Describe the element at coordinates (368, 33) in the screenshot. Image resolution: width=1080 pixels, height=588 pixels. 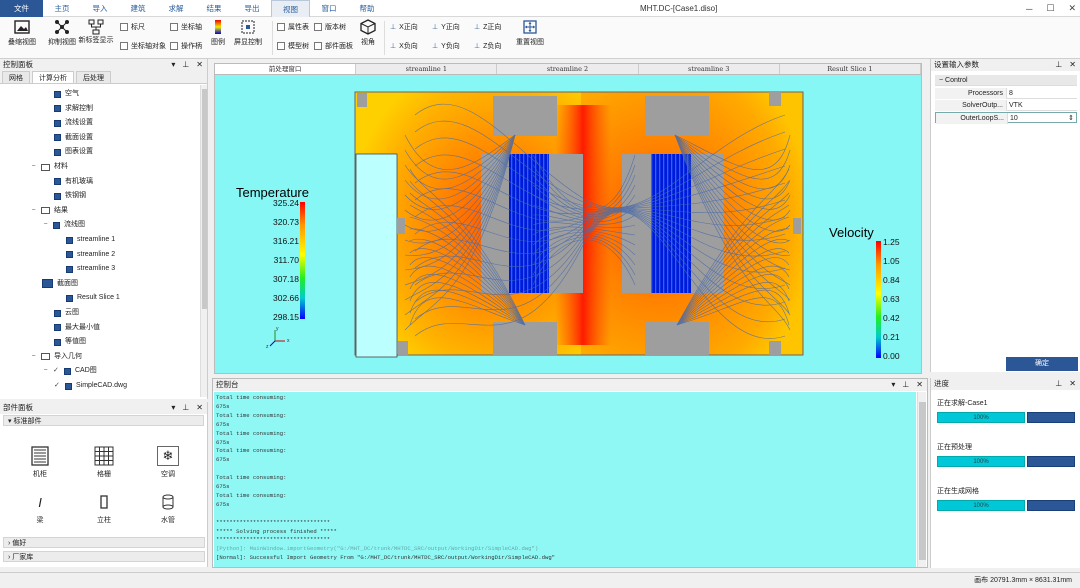
I see `view-angle-button: 视角` at that location.